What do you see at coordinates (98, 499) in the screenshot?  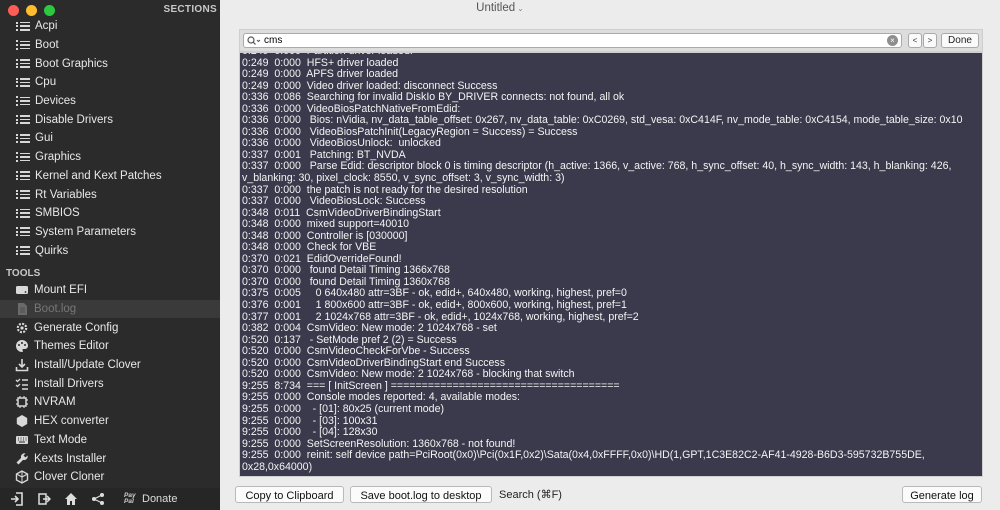 I see `share-icon` at bounding box center [98, 499].